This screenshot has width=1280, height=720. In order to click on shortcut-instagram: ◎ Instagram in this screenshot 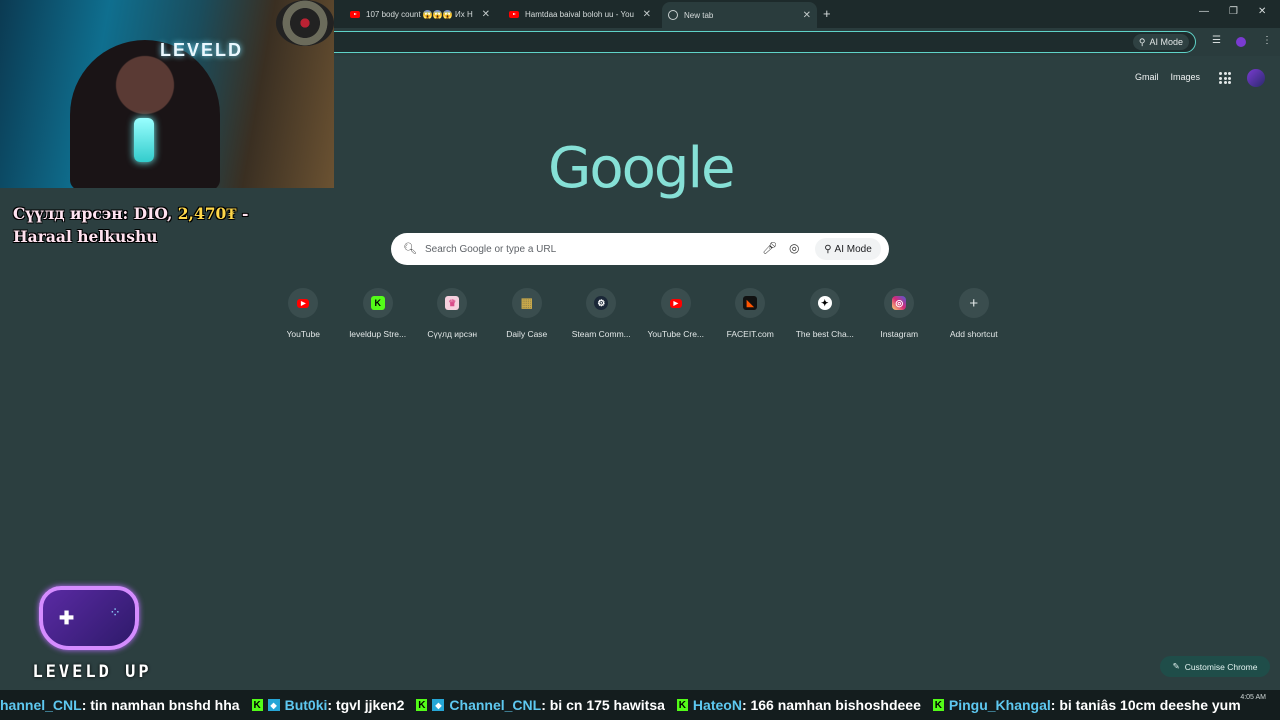, I will do `click(899, 313)`.